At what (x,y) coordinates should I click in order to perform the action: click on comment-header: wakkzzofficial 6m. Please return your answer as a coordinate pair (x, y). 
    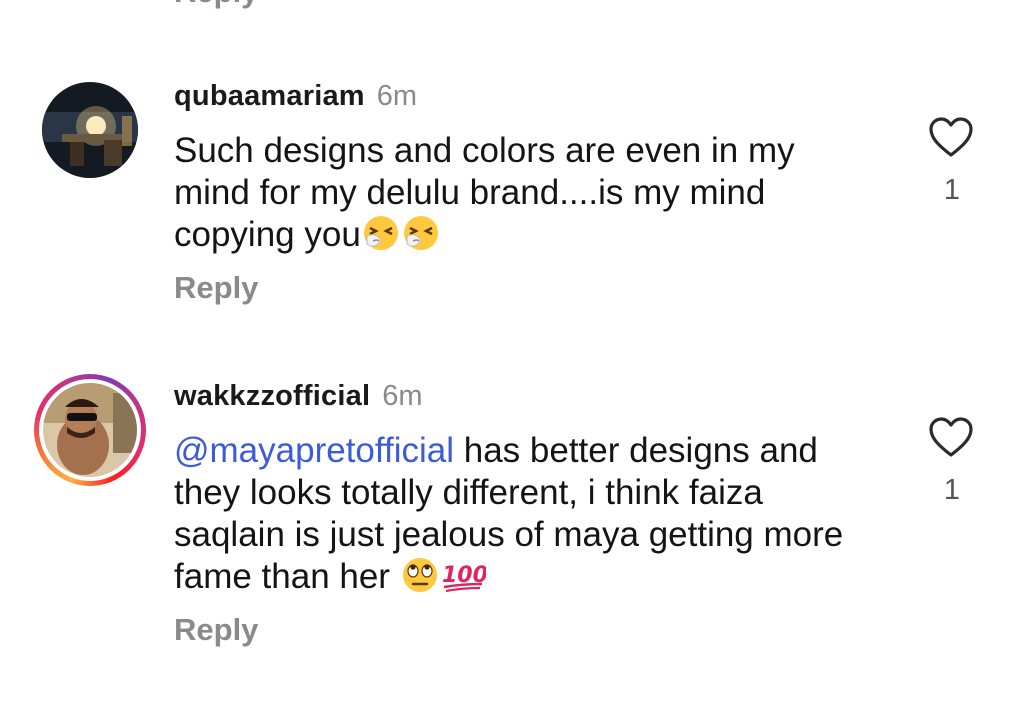
    Looking at the image, I should click on (298, 396).